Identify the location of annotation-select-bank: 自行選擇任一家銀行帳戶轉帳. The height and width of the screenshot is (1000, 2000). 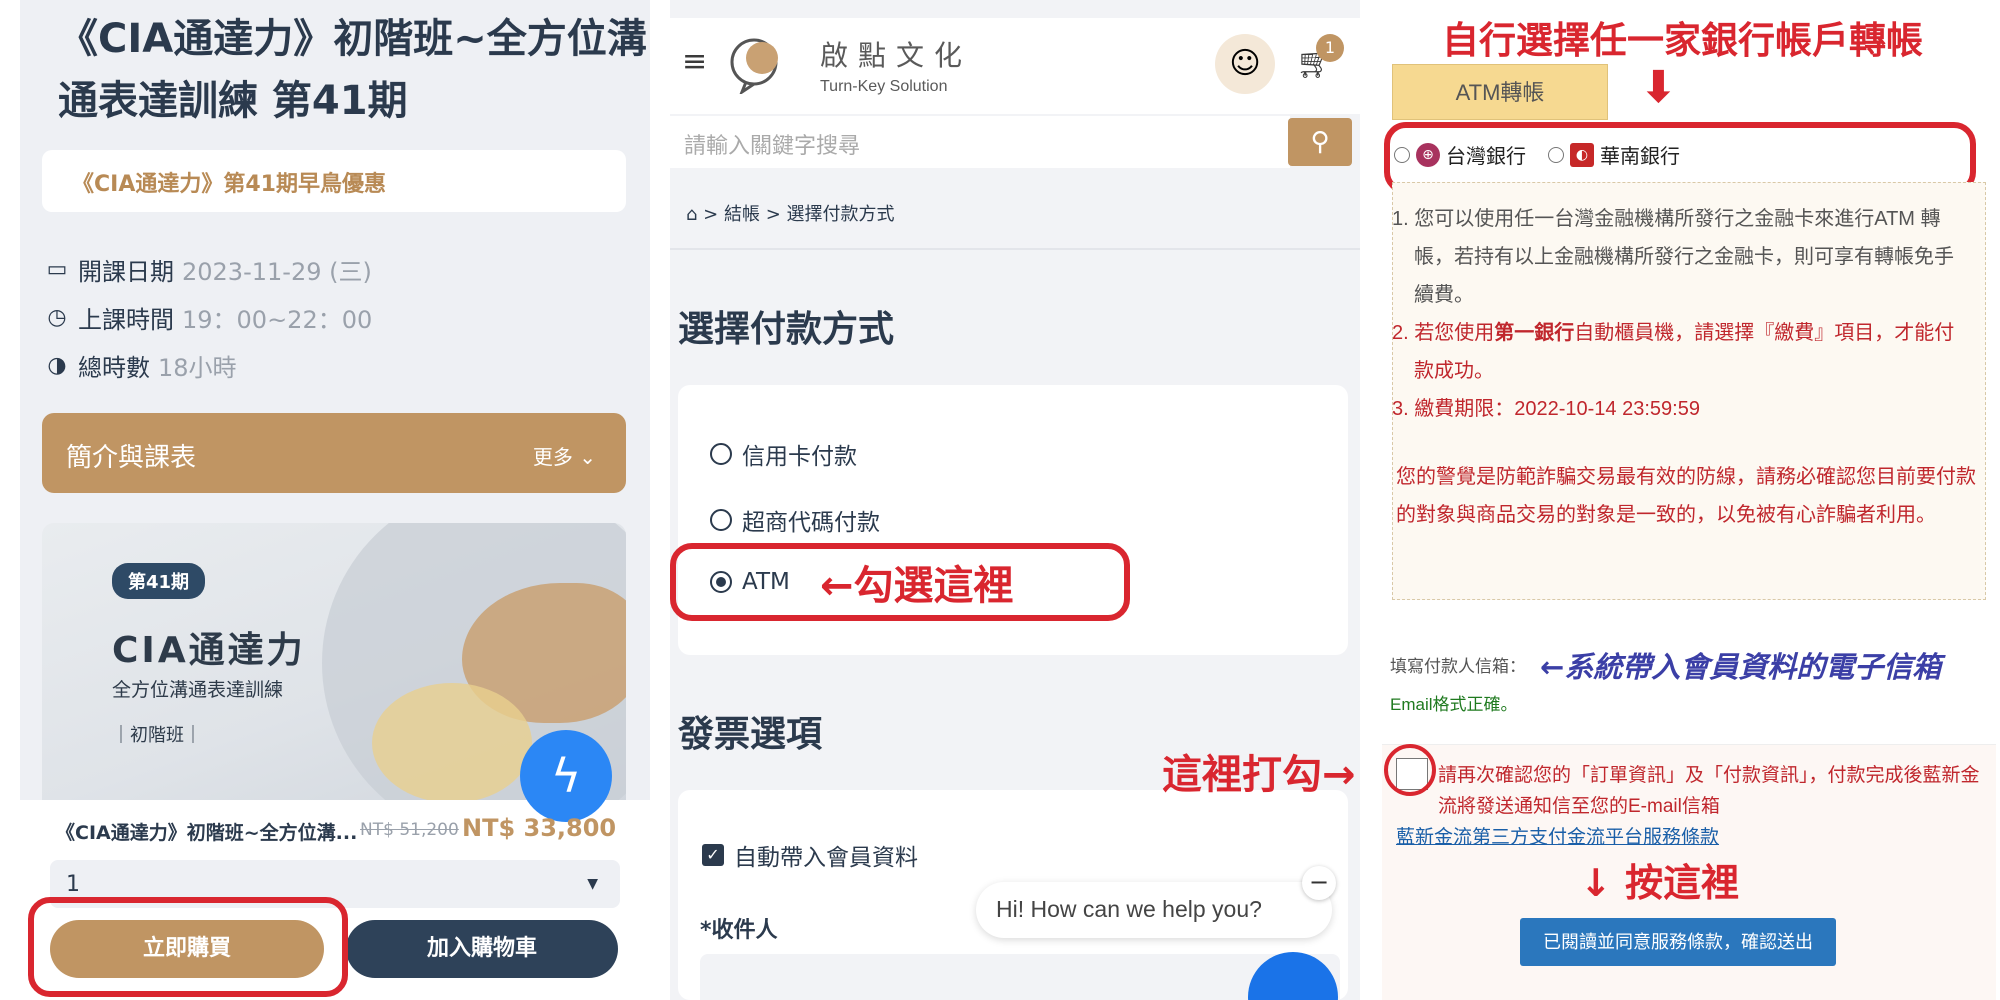
(1682, 40).